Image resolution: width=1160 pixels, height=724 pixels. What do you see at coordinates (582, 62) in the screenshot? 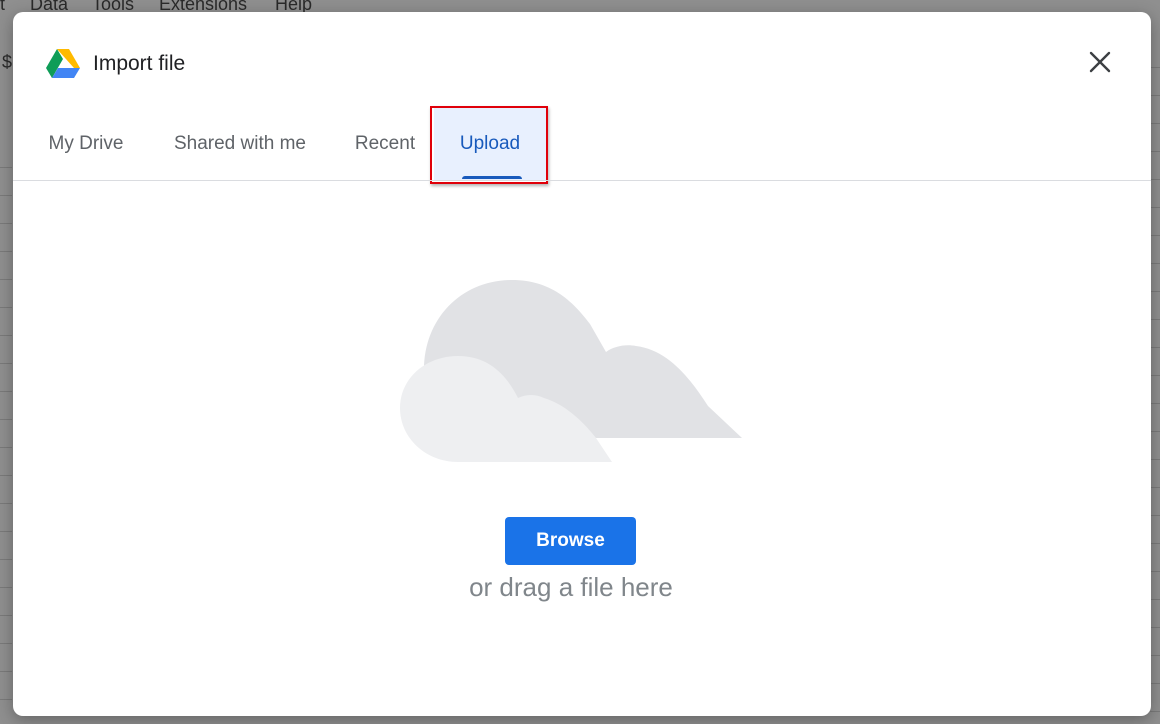
I see `dialog-header: Import file` at bounding box center [582, 62].